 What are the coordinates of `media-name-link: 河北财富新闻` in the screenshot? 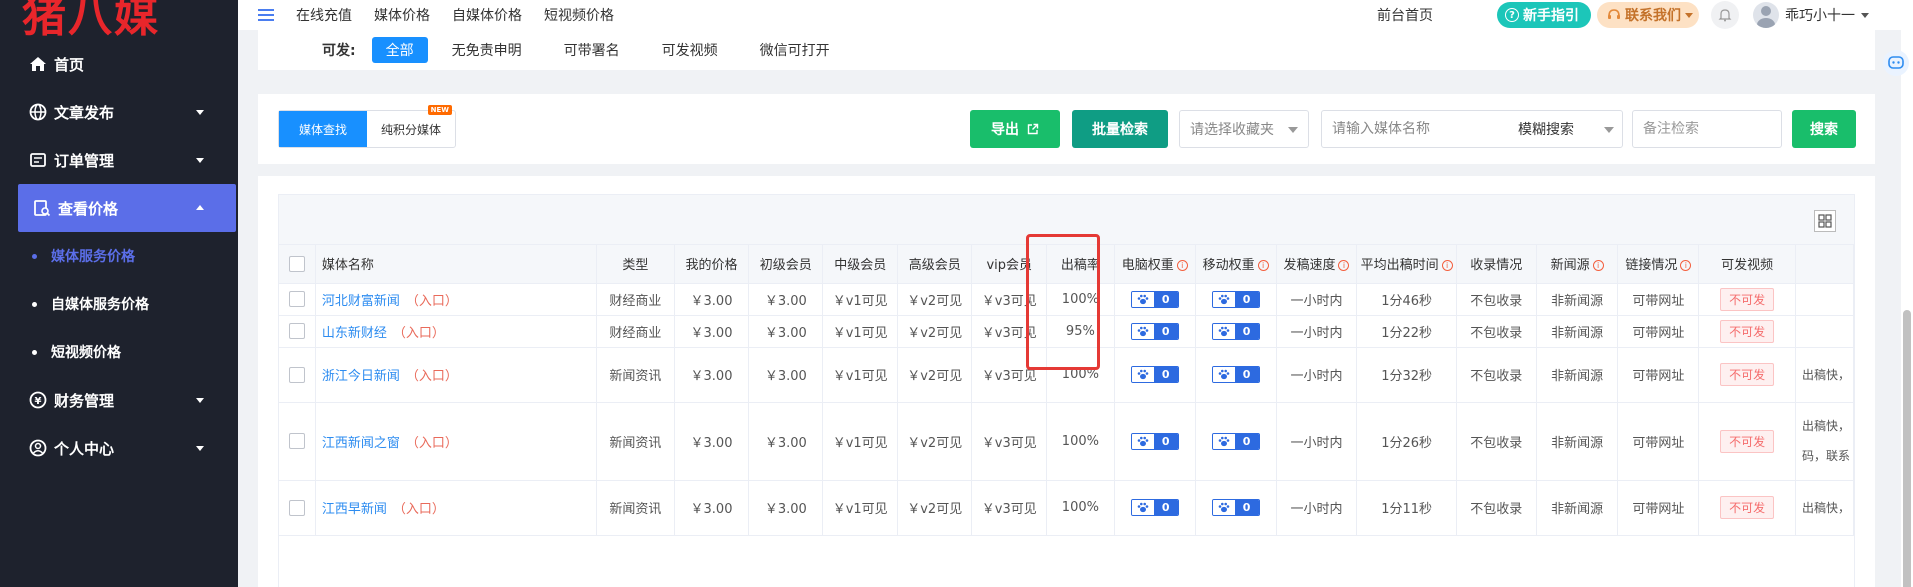 It's located at (361, 301).